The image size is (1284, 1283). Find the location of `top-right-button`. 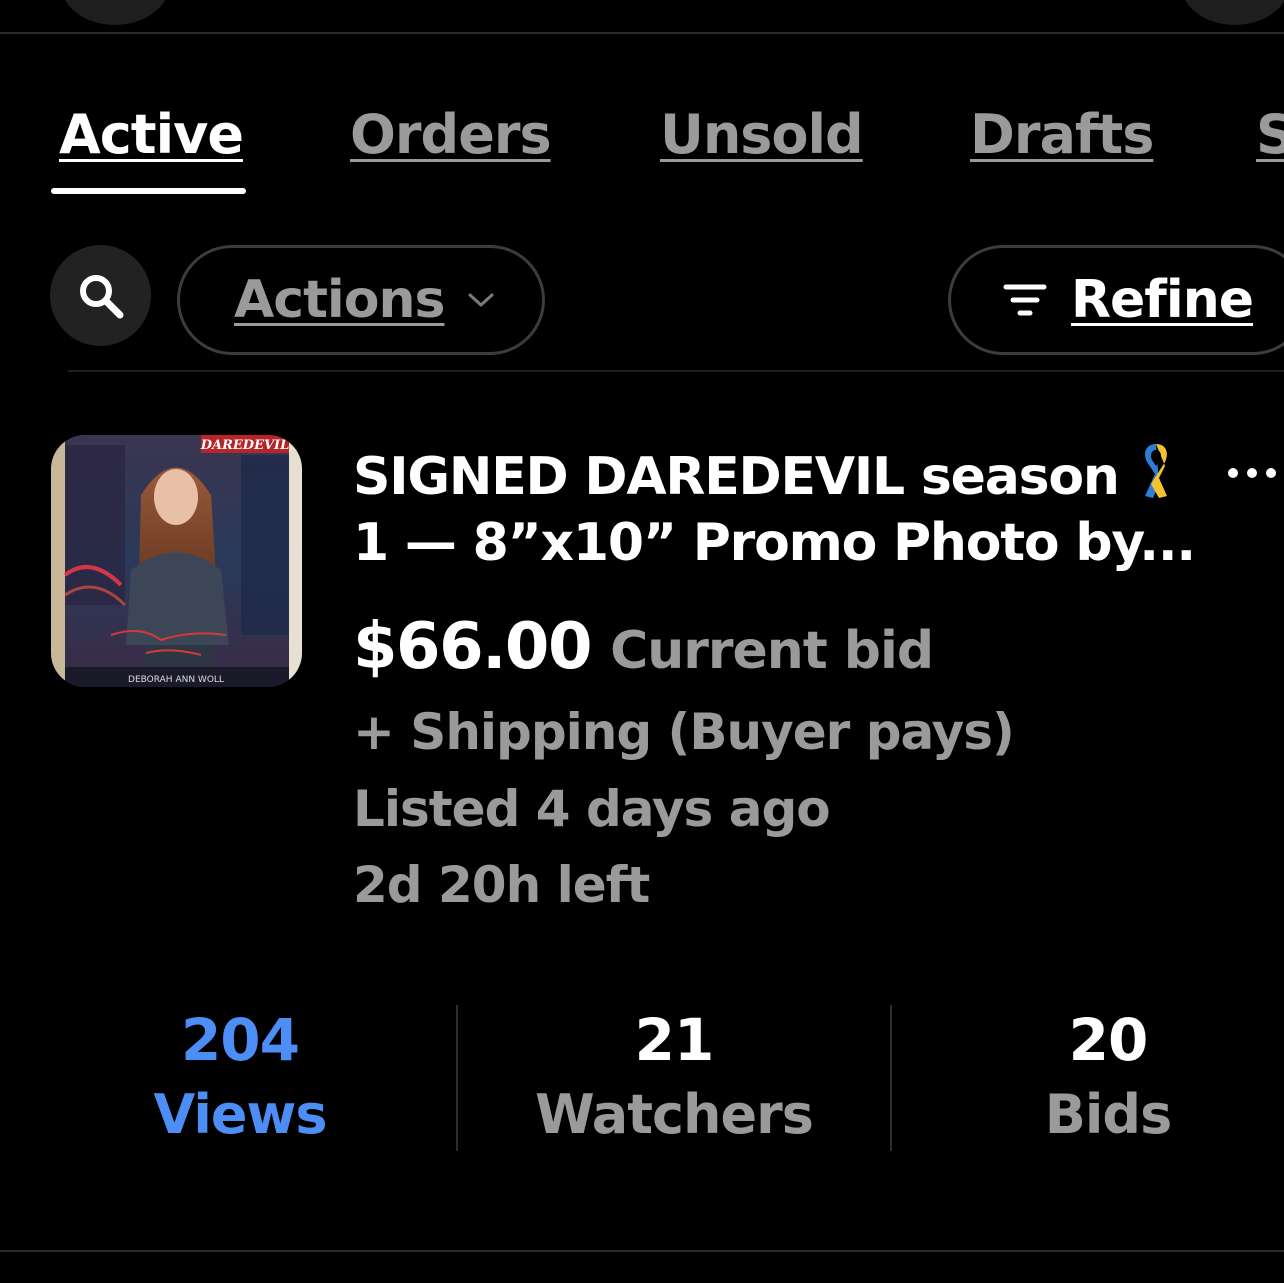

top-right-button is located at coordinates (1232, 12).